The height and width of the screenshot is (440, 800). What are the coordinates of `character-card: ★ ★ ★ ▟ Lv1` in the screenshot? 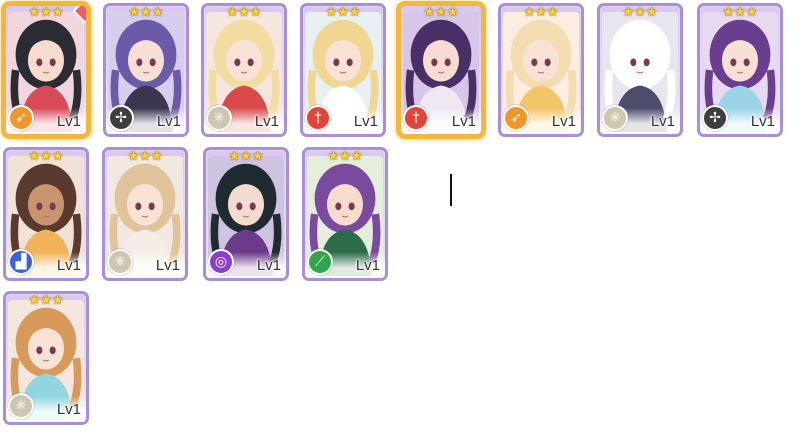 It's located at (46, 214).